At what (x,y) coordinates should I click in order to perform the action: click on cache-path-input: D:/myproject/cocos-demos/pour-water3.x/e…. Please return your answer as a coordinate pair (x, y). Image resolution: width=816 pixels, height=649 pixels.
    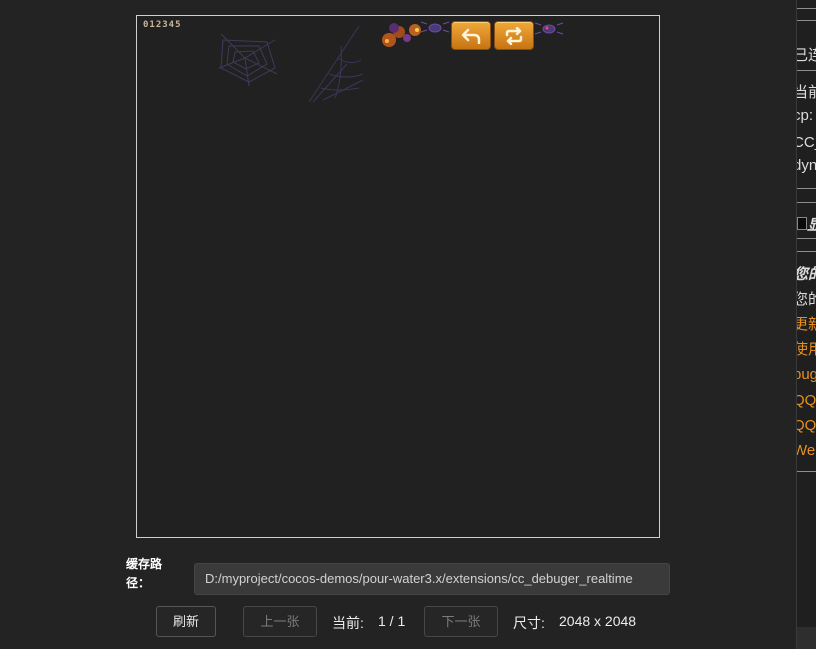
    Looking at the image, I should click on (432, 579).